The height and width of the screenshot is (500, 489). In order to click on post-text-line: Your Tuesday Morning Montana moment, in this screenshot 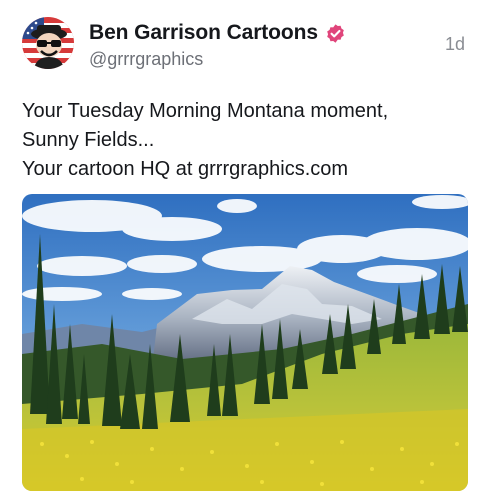, I will do `click(205, 111)`.